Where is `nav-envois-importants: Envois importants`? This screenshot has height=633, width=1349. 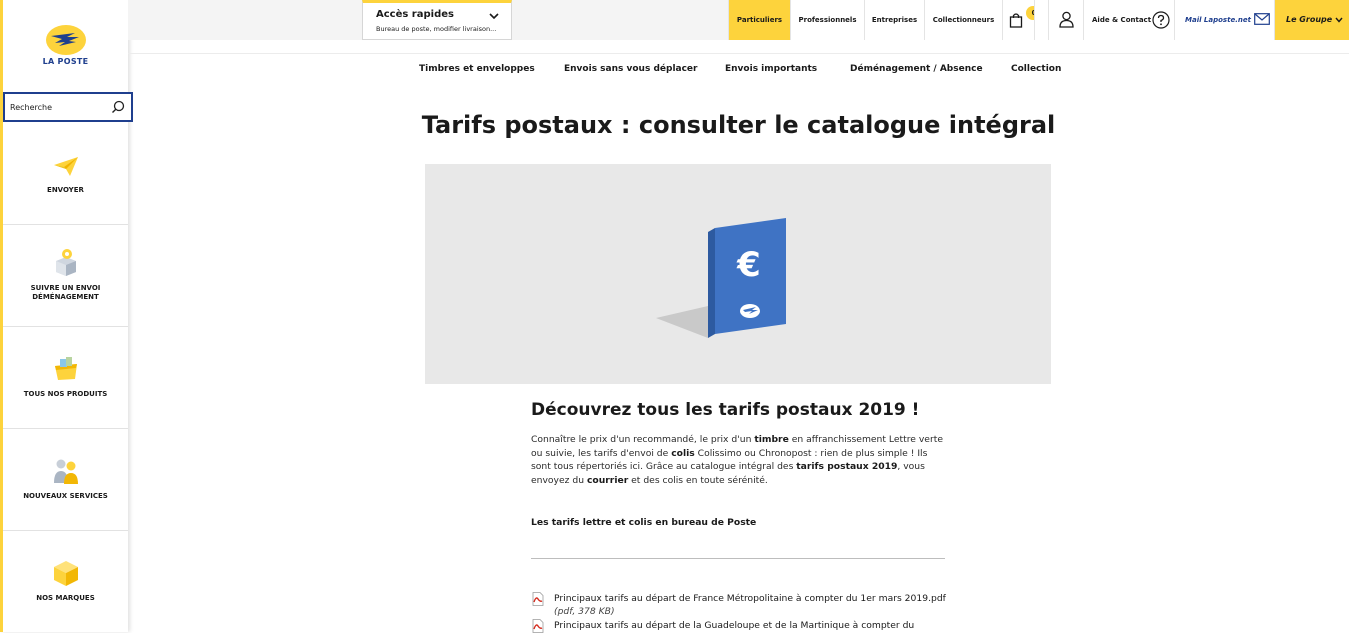 nav-envois-importants: Envois importants is located at coordinates (771, 69).